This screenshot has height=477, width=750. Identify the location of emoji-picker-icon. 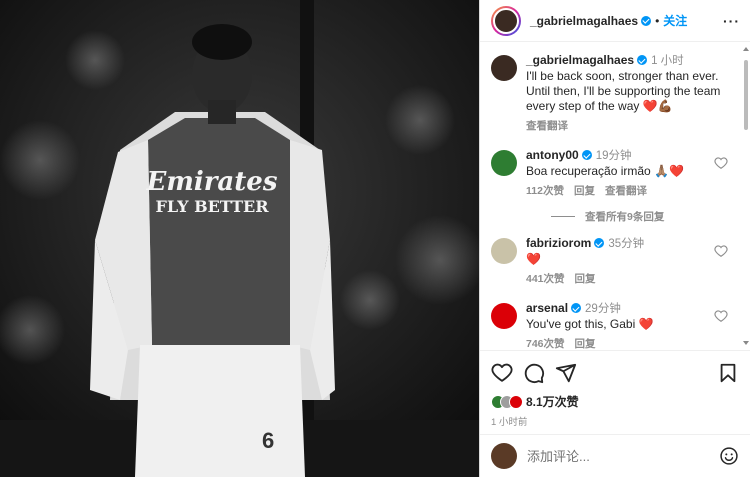
(729, 456).